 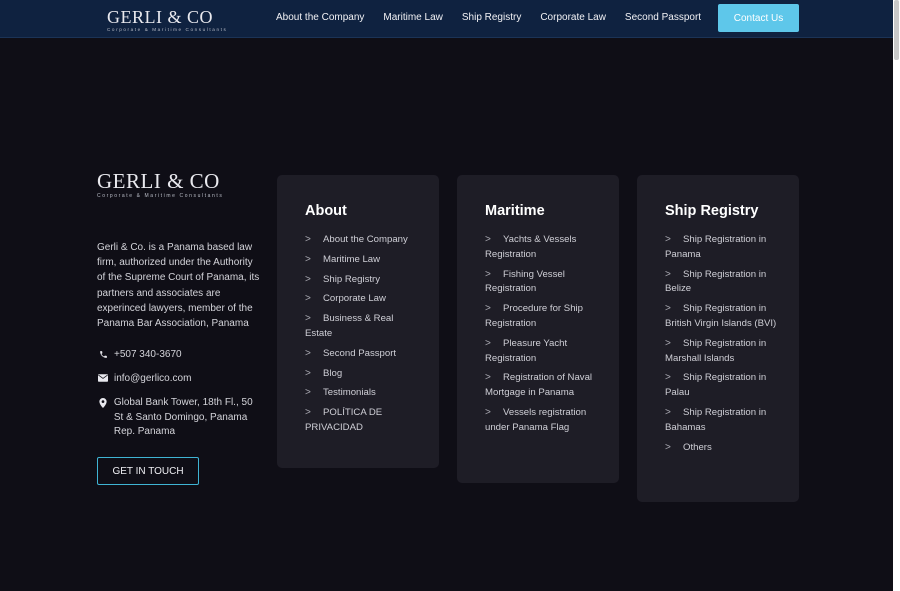 I want to click on about-link: > Corporate Law, so click(x=362, y=299).